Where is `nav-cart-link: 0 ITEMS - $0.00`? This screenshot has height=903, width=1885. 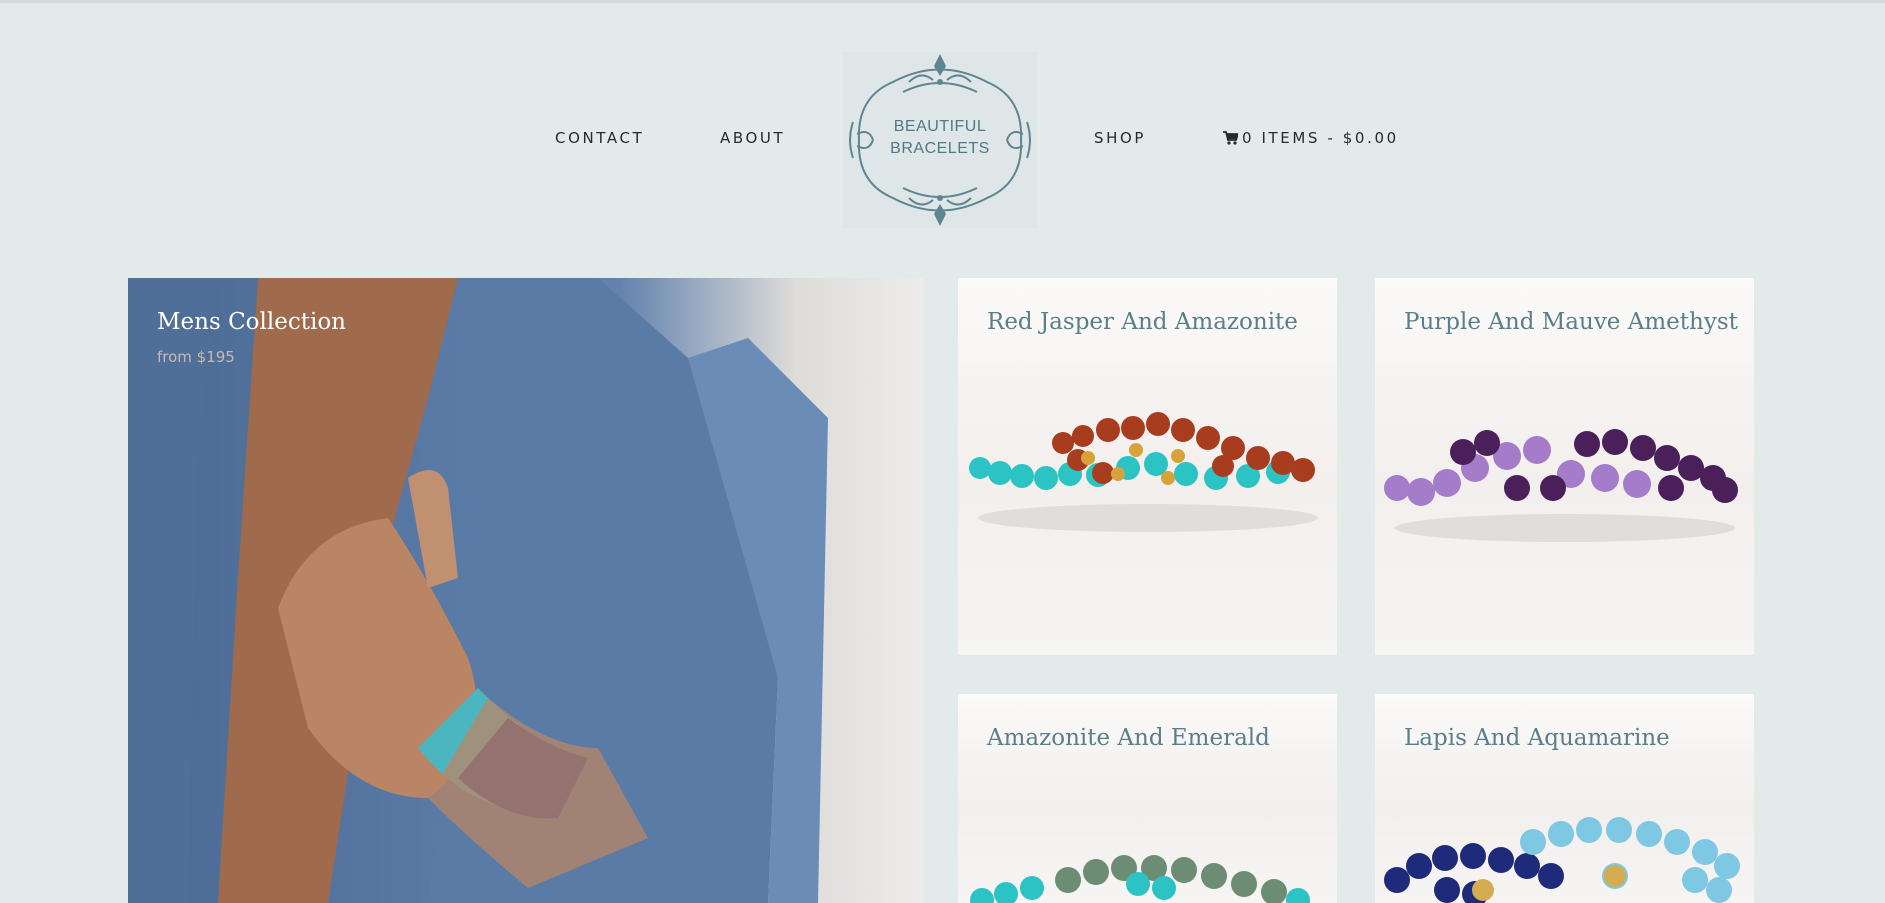
nav-cart-link: 0 ITEMS - $0.00 is located at coordinates (1311, 138).